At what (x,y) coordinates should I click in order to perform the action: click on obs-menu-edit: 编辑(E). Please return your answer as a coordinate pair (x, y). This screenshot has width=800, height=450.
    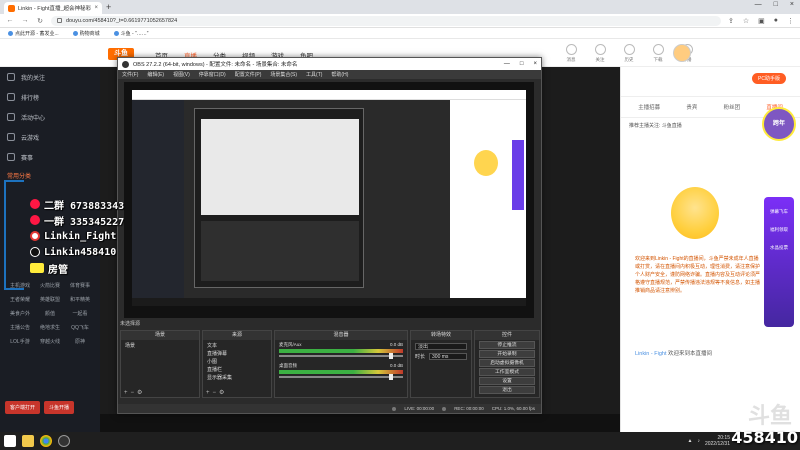
    Looking at the image, I should click on (155, 74).